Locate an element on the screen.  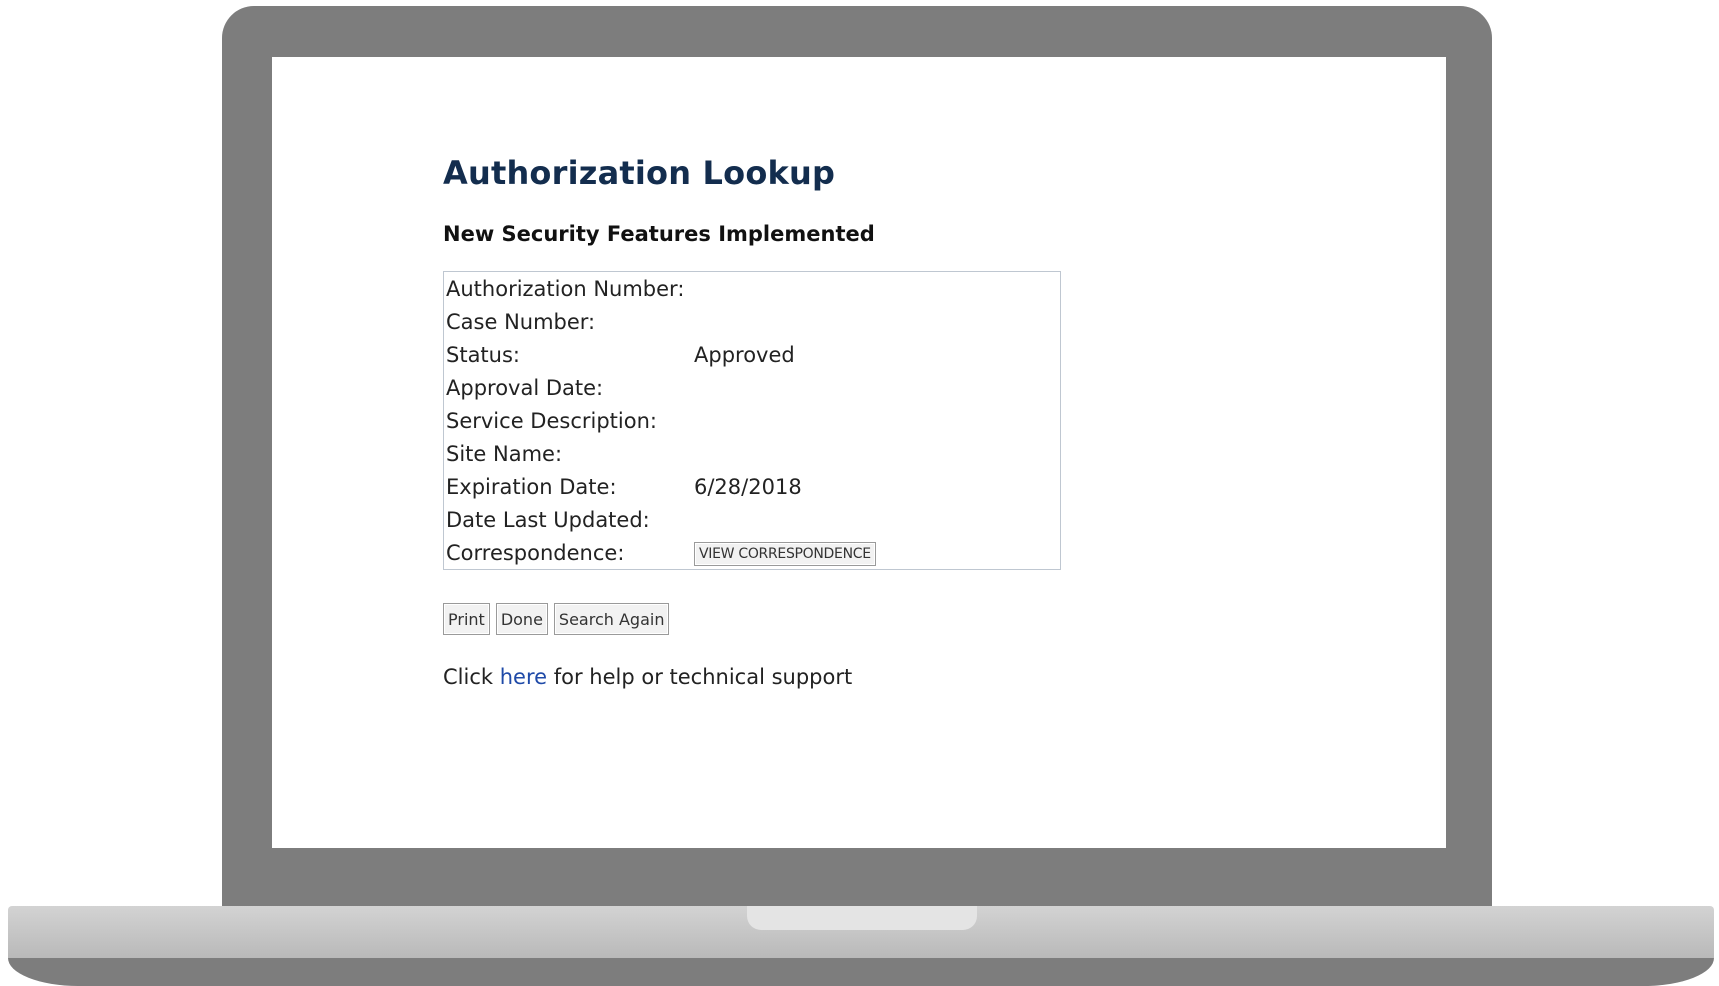
case-number-label: Case Number: is located at coordinates (521, 321).